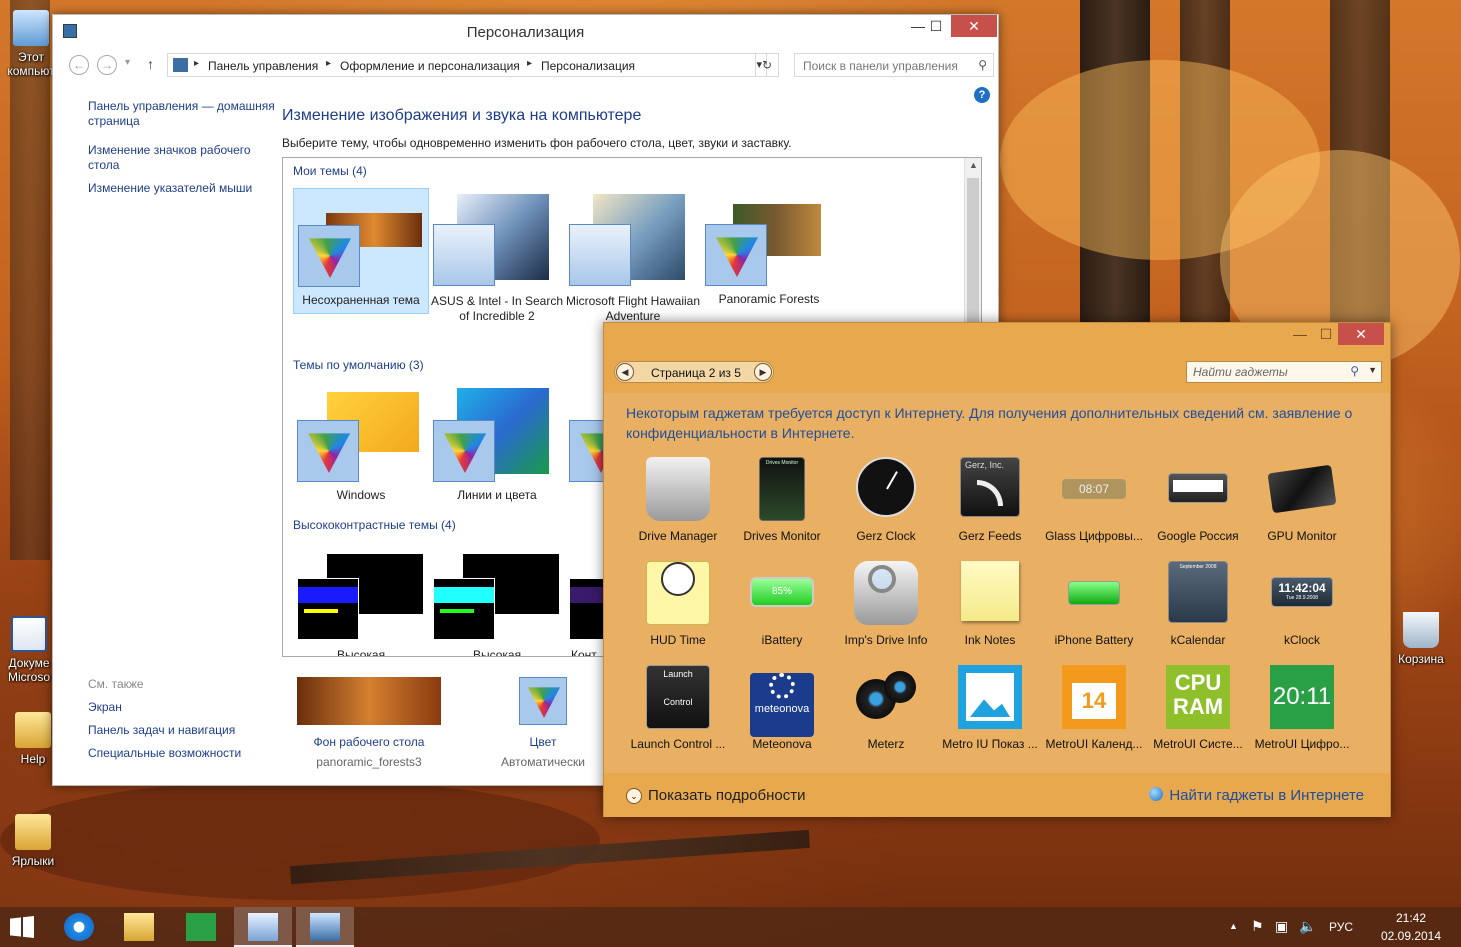  Describe the element at coordinates (973, 165) in the screenshot. I see `scroll-up-icon: ▲` at that location.